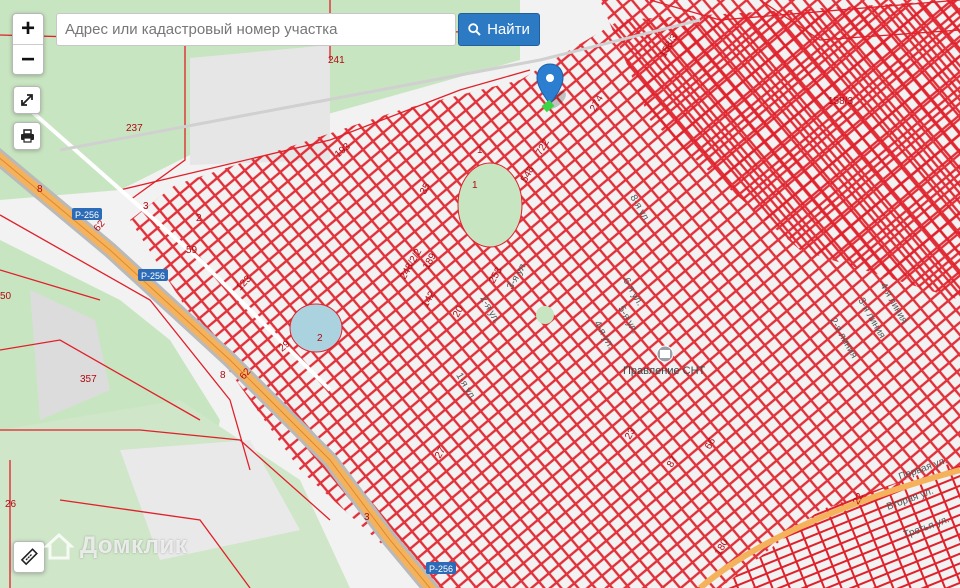 Image resolution: width=960 pixels, height=588 pixels. What do you see at coordinates (6, 296) in the screenshot?
I see `parcel-label: 50` at bounding box center [6, 296].